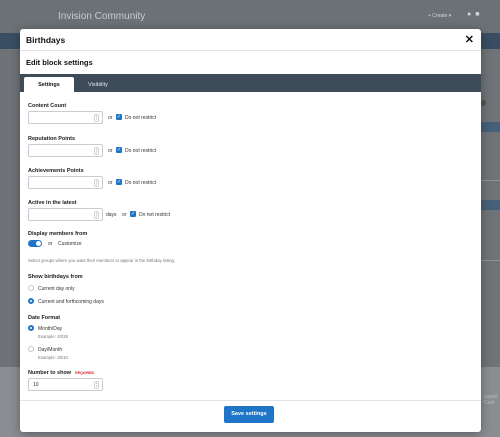  What do you see at coordinates (70, 244) in the screenshot?
I see `customize-link: Customize` at bounding box center [70, 244].